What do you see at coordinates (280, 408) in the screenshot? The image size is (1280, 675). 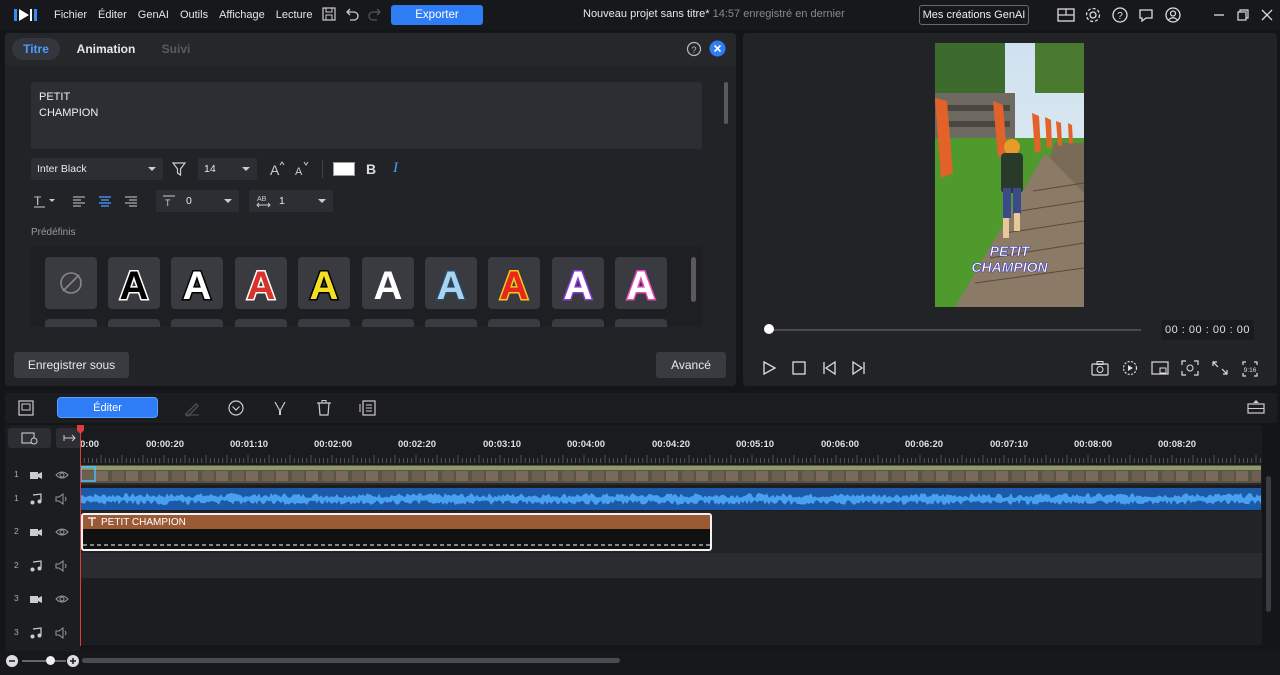 I see `split-tool-icon` at bounding box center [280, 408].